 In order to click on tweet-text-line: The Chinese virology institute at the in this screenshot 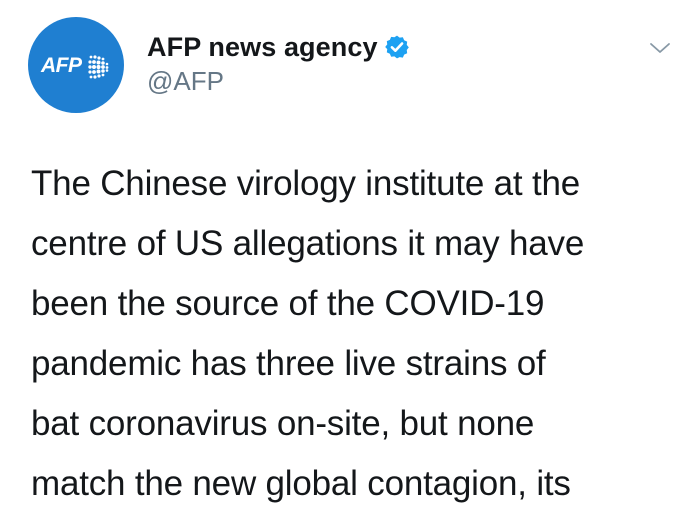, I will do `click(306, 183)`.